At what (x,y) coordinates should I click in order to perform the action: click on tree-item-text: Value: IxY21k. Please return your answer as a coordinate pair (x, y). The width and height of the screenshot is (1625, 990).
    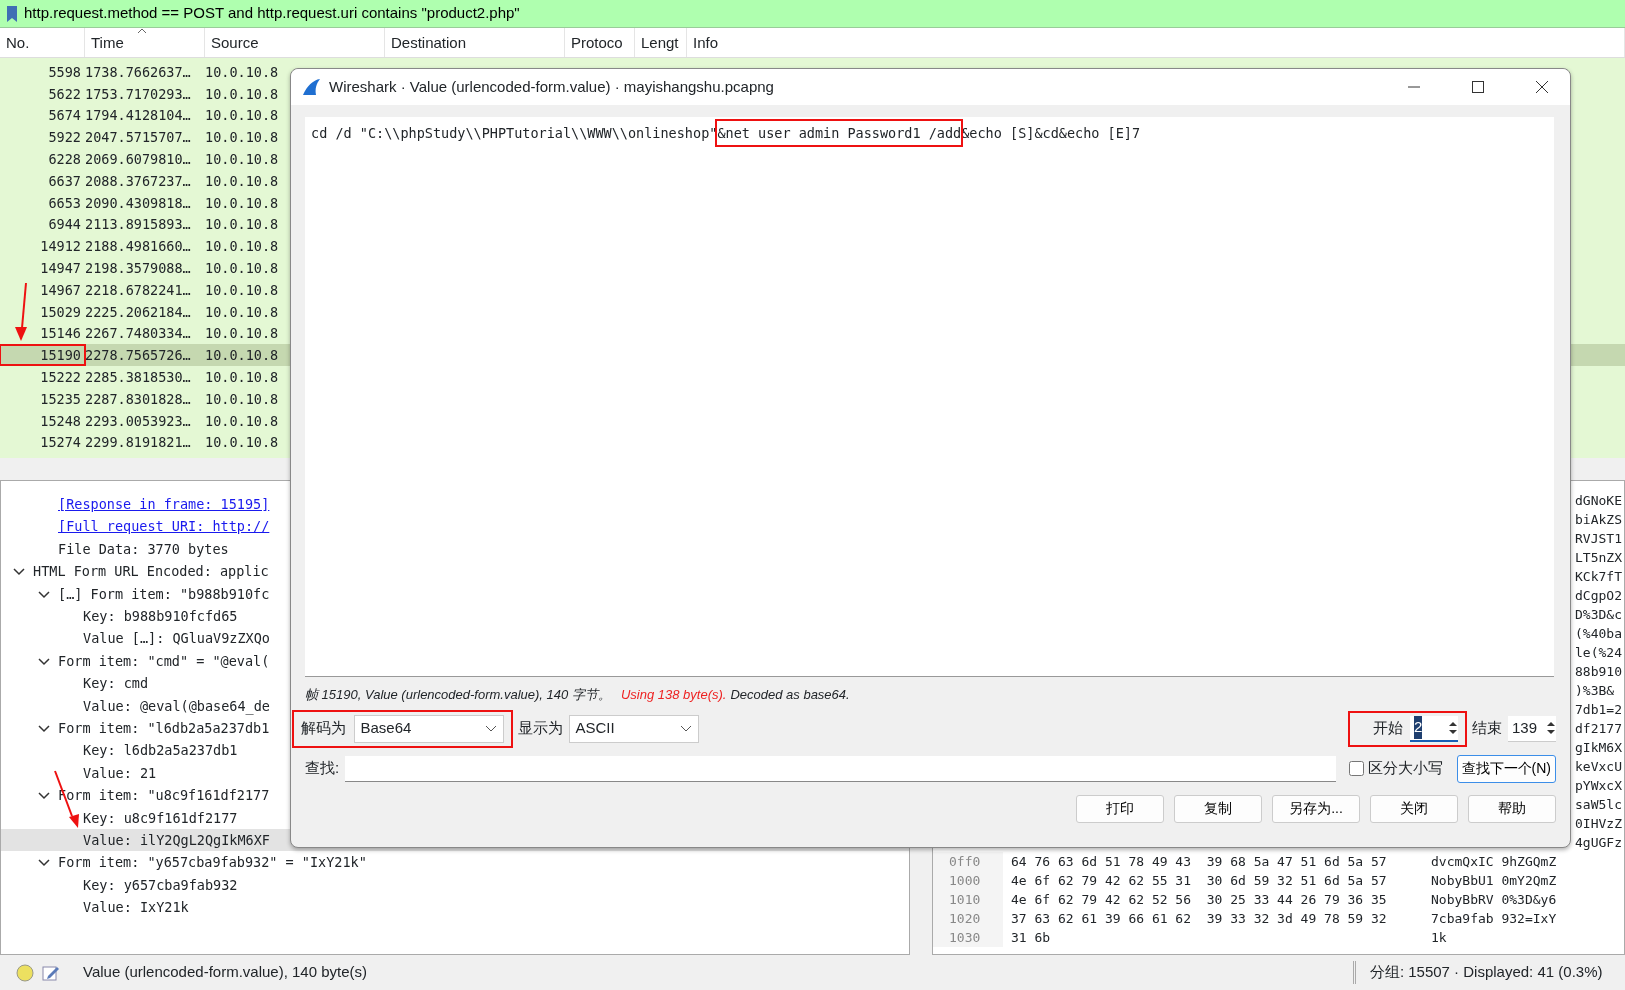
    Looking at the image, I should click on (136, 908).